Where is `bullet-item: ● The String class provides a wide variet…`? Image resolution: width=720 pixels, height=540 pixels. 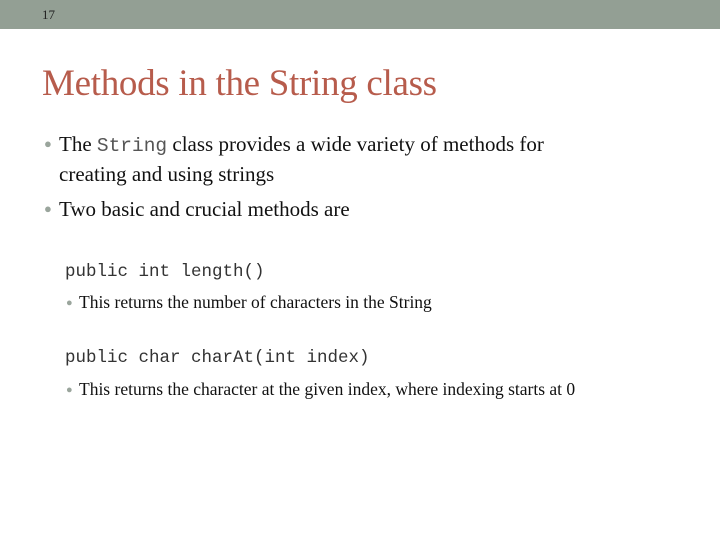 bullet-item: ● The String class provides a wide variet… is located at coordinates (294, 145).